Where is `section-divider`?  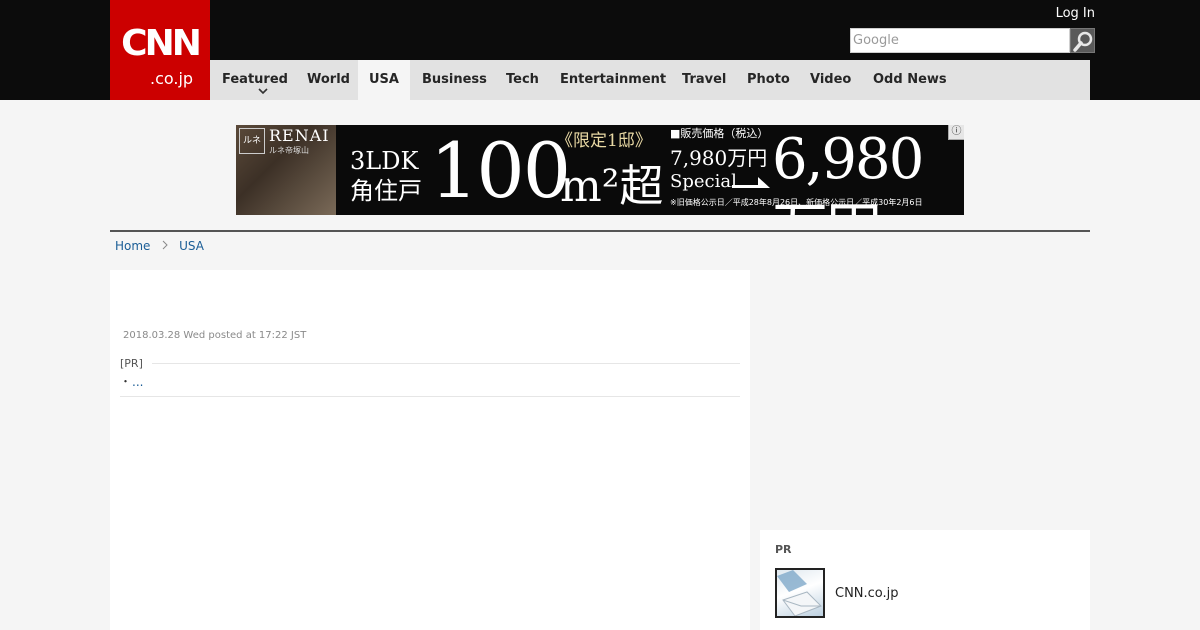
section-divider is located at coordinates (600, 231).